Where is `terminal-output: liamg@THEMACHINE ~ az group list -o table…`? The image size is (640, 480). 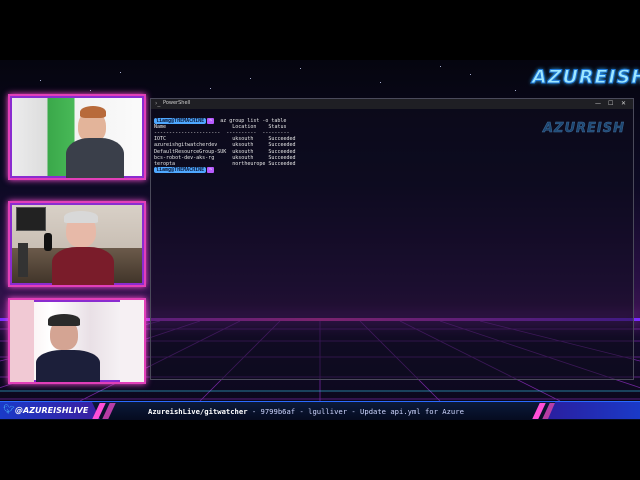 terminal-output: liamg@THEMACHINE ~ az group list -o table… is located at coordinates (225, 145).